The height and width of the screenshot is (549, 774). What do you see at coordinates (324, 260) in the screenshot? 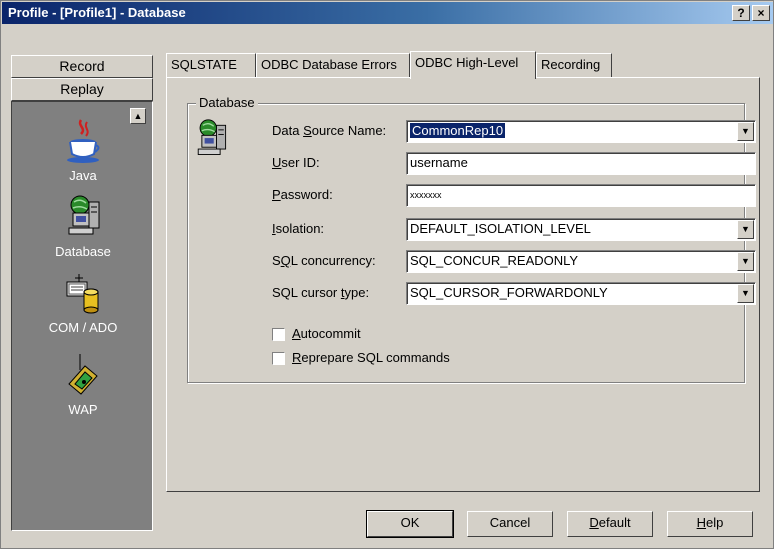
I see `sql-concurrency-label: SQL concurrency:` at bounding box center [324, 260].